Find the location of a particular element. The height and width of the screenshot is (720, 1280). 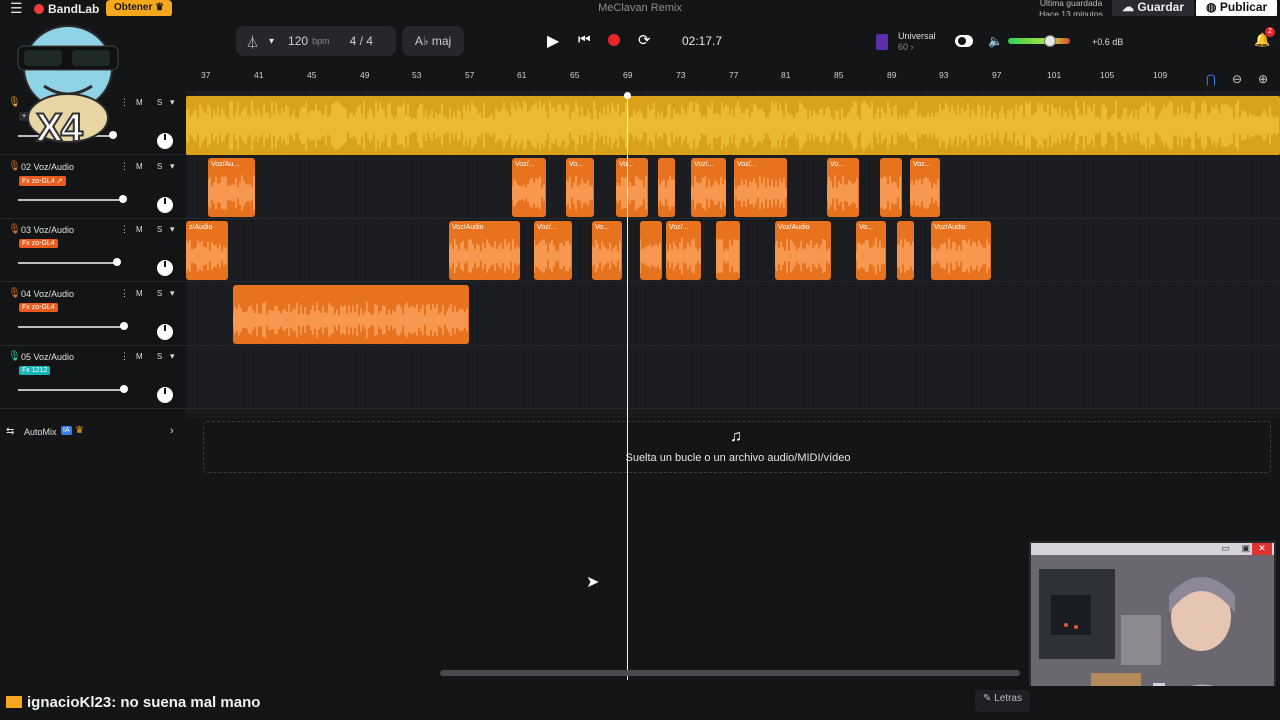

universal-preset: Universal 60 › is located at coordinates (909, 42).